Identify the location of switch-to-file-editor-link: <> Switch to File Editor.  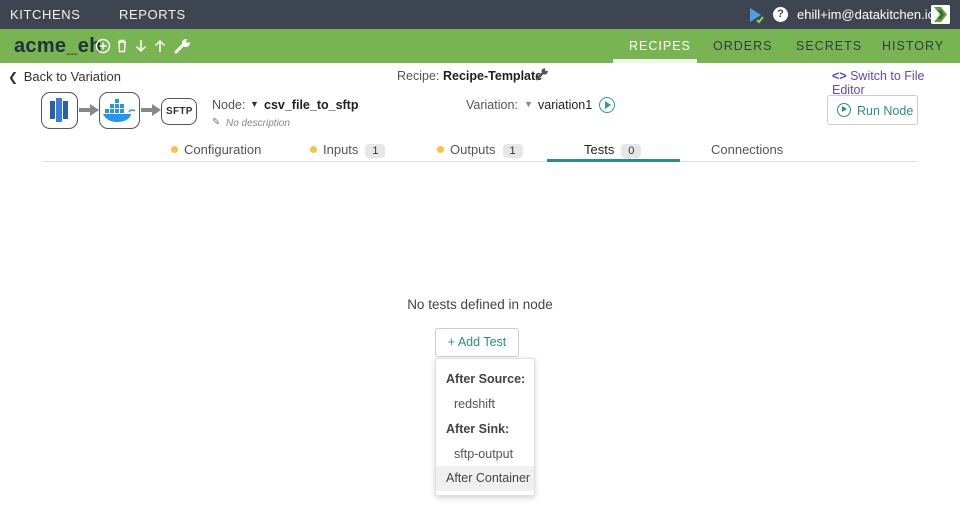
(896, 83).